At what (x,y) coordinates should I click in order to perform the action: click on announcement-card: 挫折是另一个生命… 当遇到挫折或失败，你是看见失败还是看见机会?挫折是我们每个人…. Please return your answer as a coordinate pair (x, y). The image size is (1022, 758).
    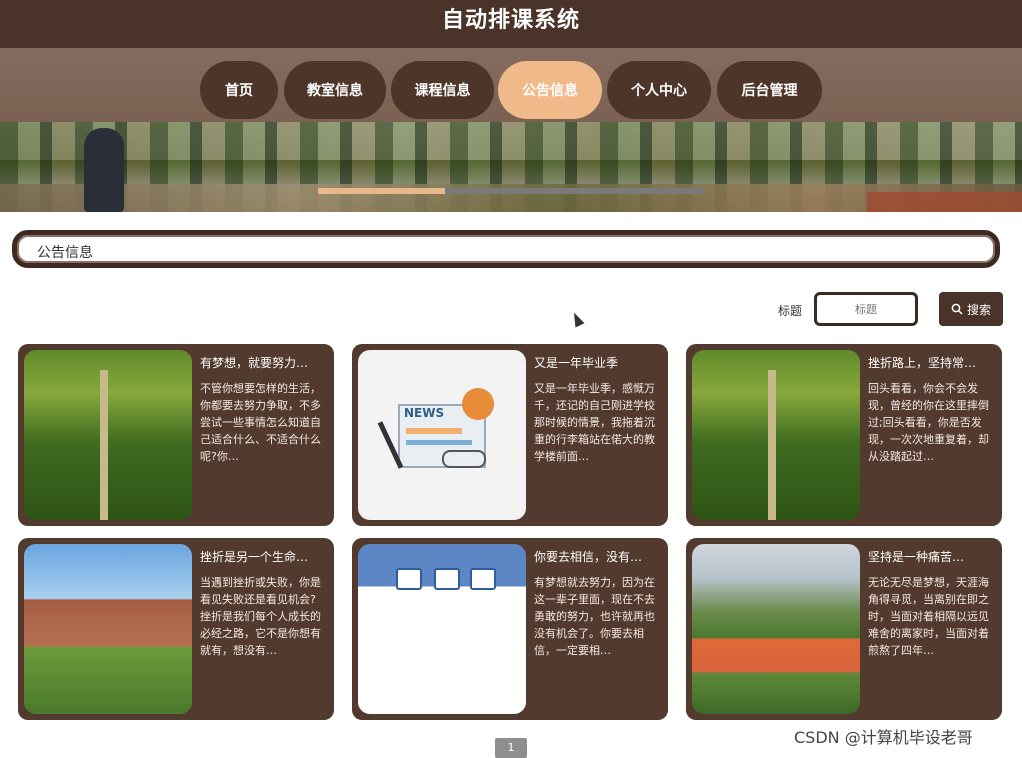
    Looking at the image, I should click on (176, 629).